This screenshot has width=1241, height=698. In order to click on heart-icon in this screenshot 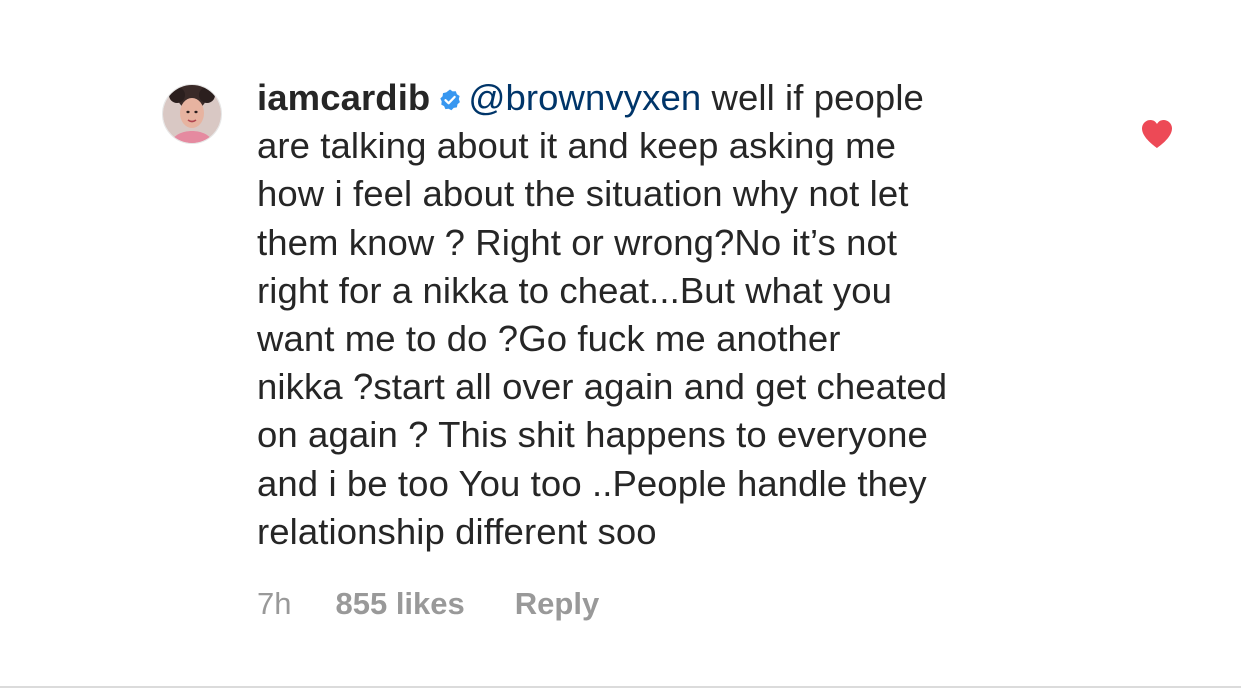, I will do `click(1157, 134)`.